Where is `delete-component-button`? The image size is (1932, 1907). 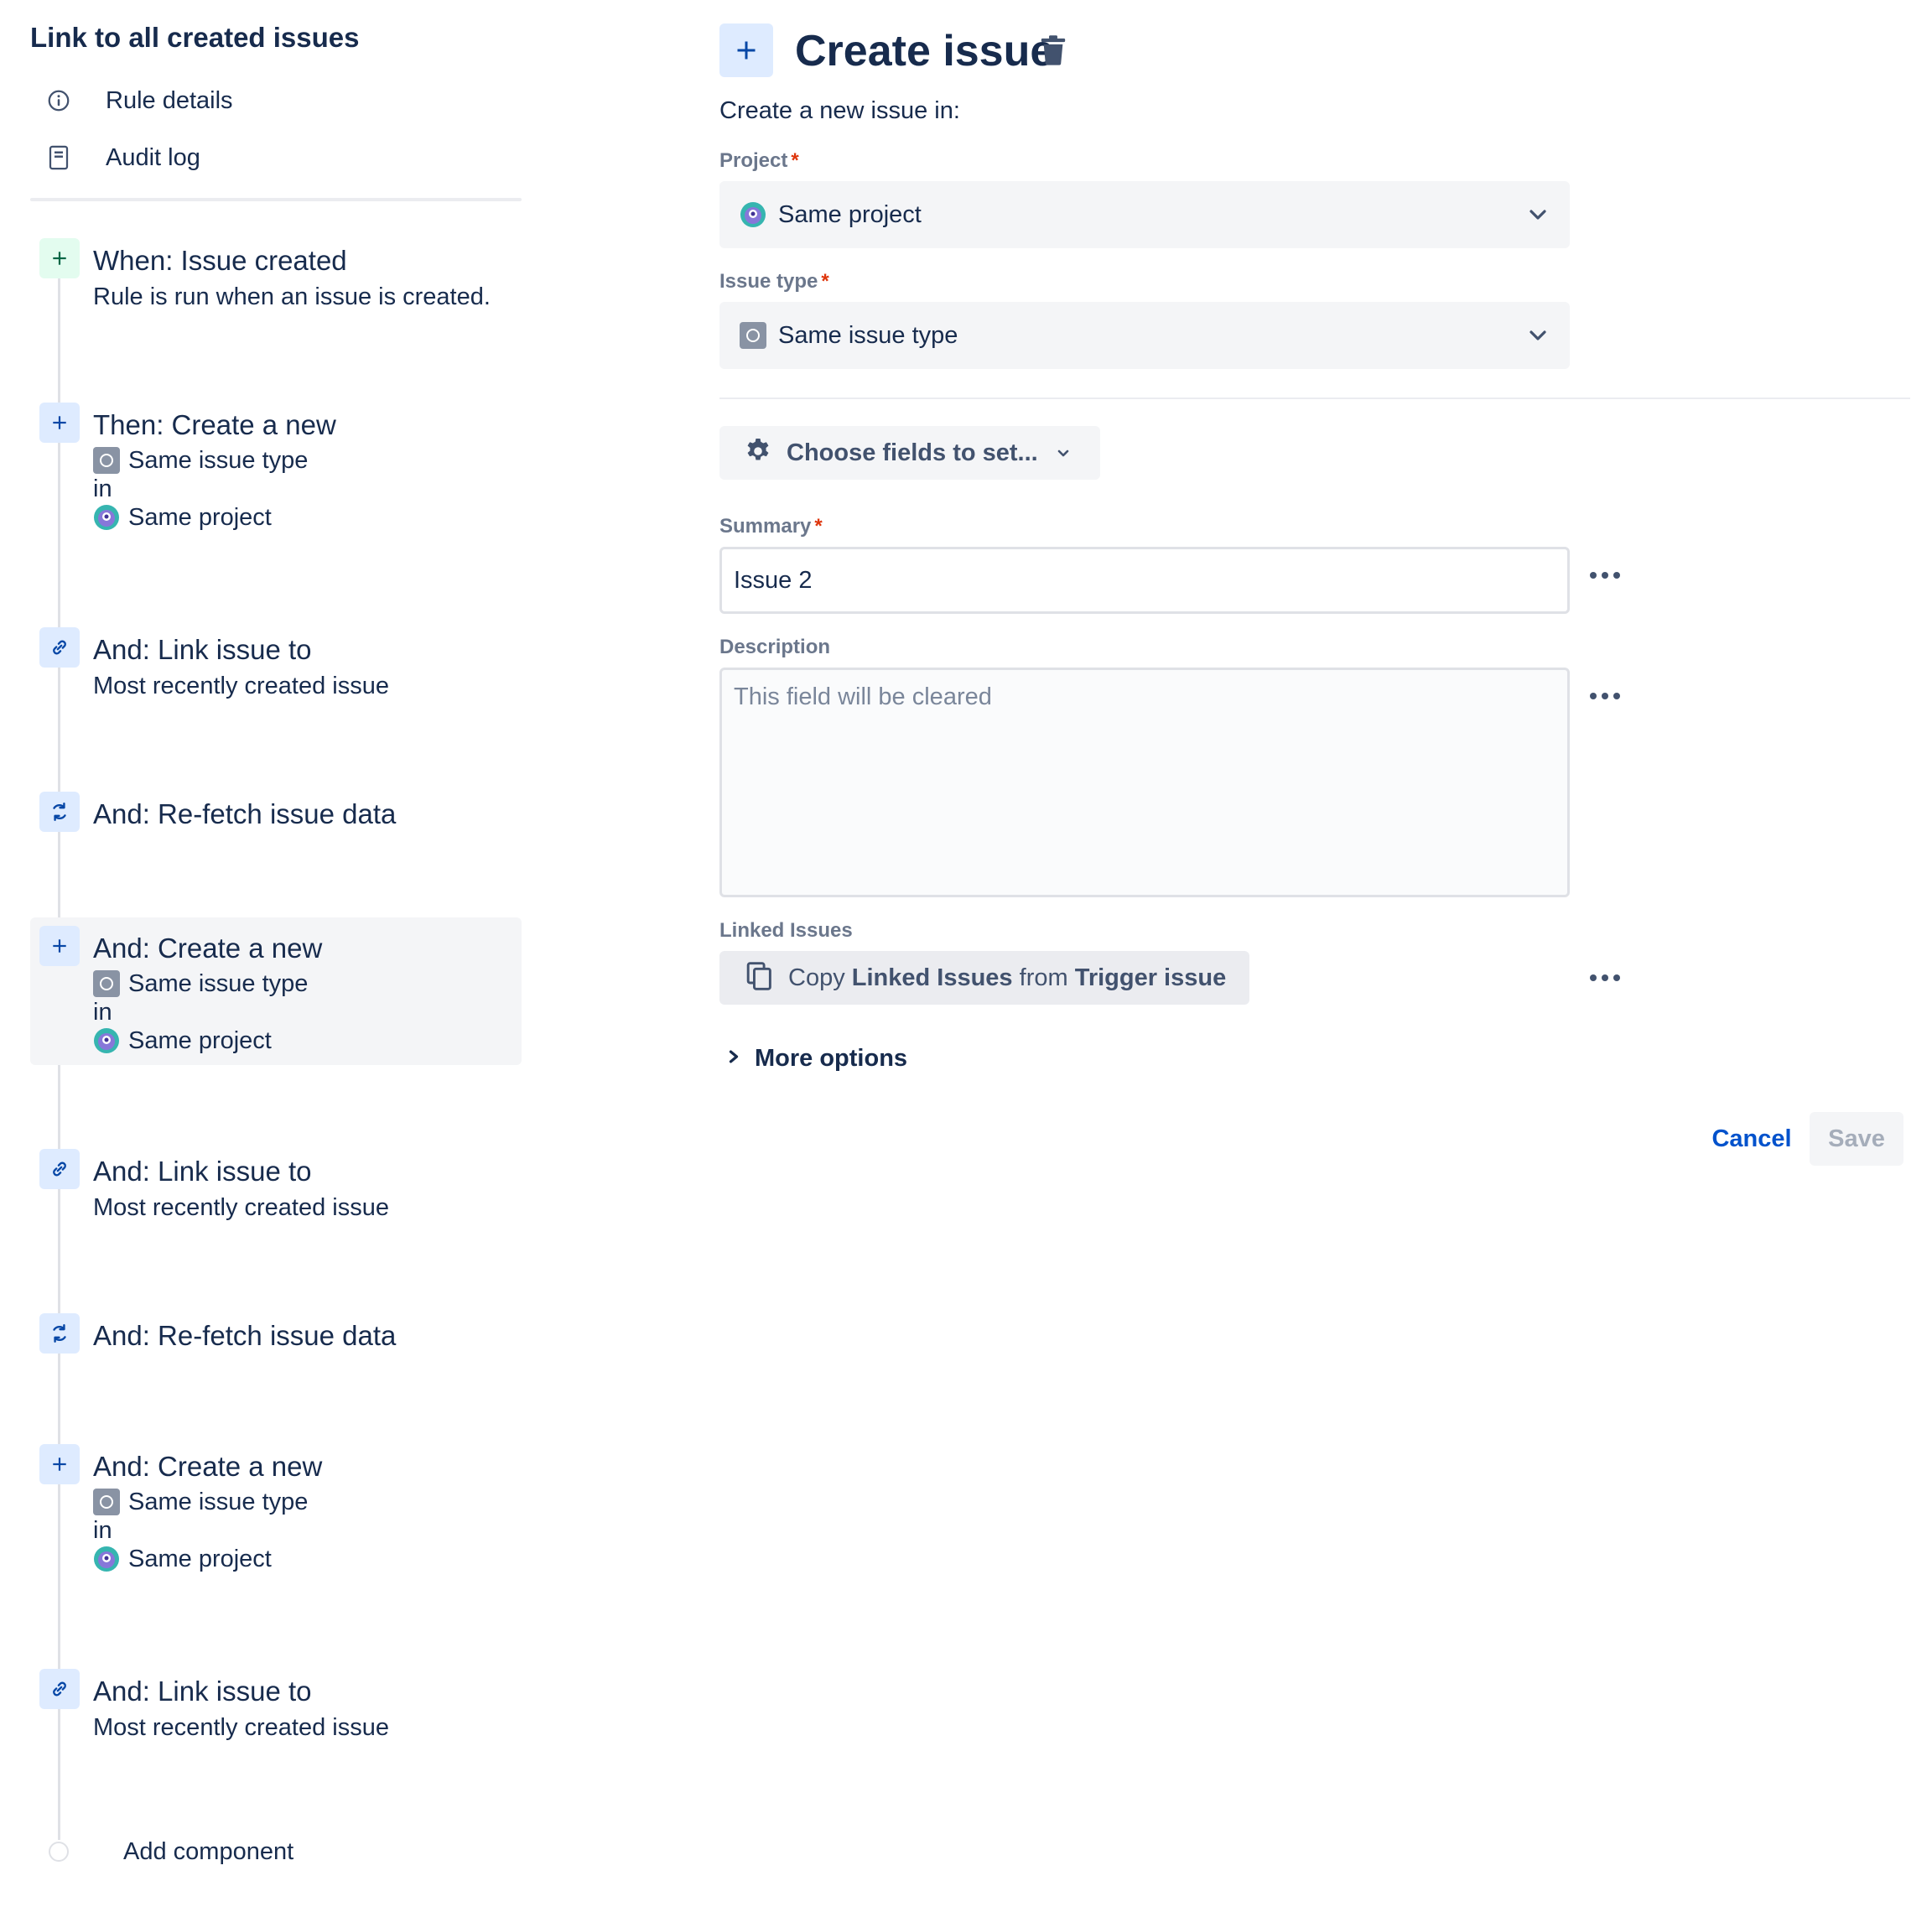 delete-component-button is located at coordinates (1053, 52).